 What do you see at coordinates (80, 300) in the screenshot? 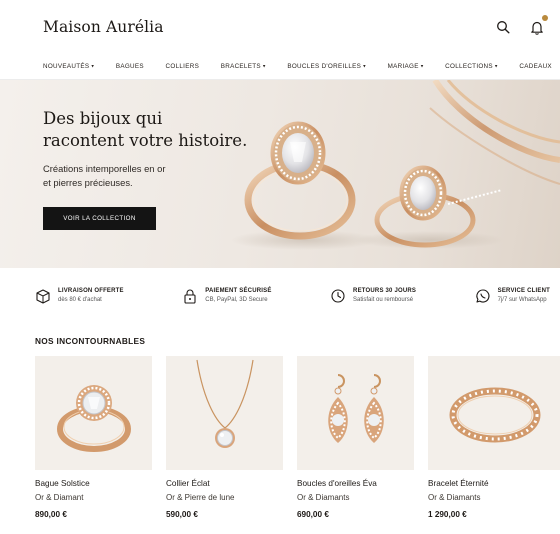
I see `feature-subtitle: dès 80 € d'achat` at bounding box center [80, 300].